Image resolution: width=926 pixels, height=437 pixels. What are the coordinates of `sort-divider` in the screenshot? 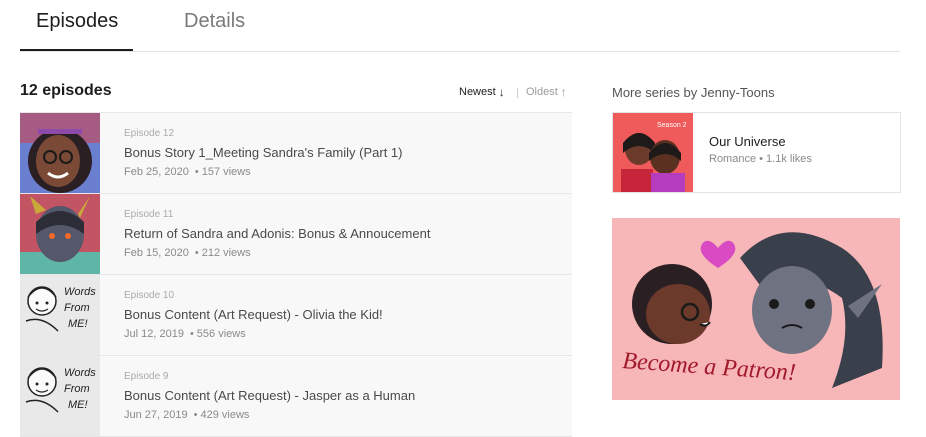 It's located at (517, 93).